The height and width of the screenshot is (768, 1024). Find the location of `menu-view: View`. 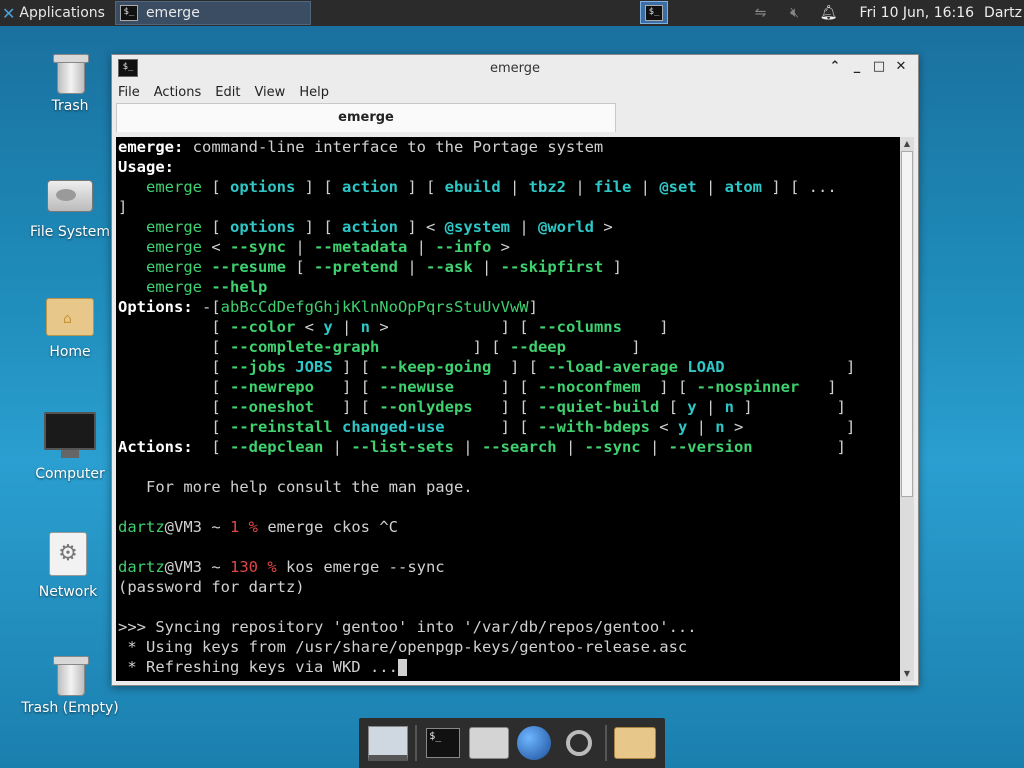

menu-view: View is located at coordinates (269, 92).